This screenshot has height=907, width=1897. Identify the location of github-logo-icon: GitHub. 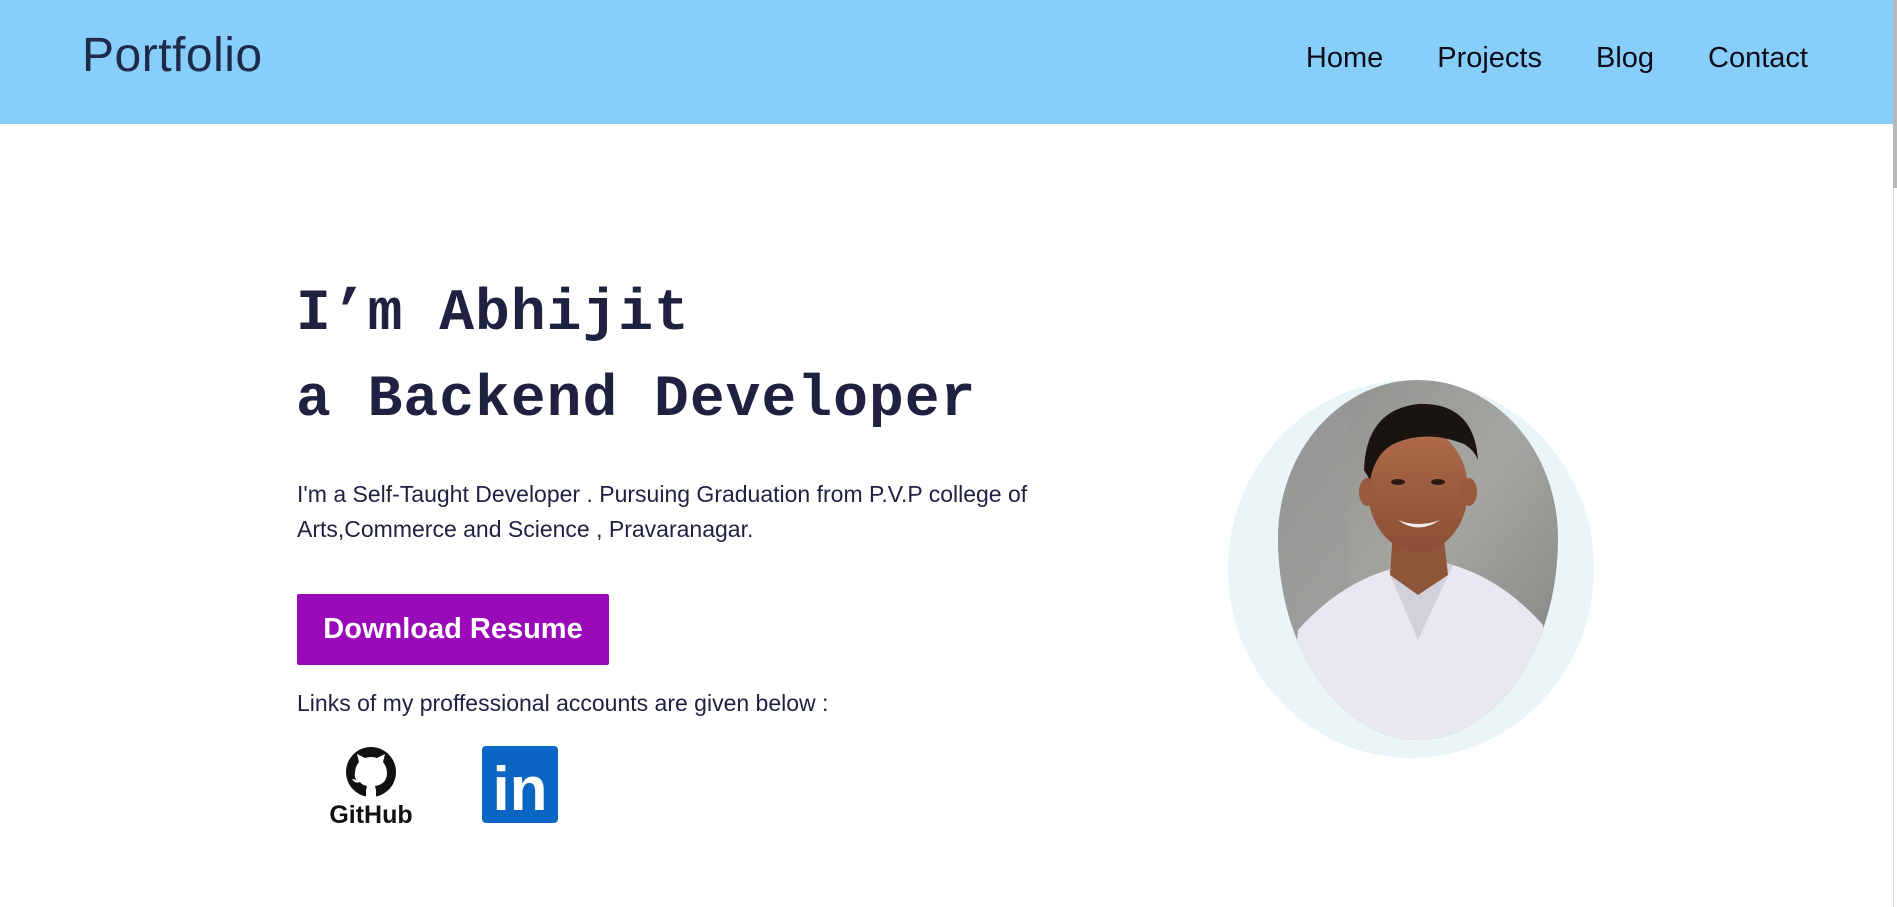
(371, 788).